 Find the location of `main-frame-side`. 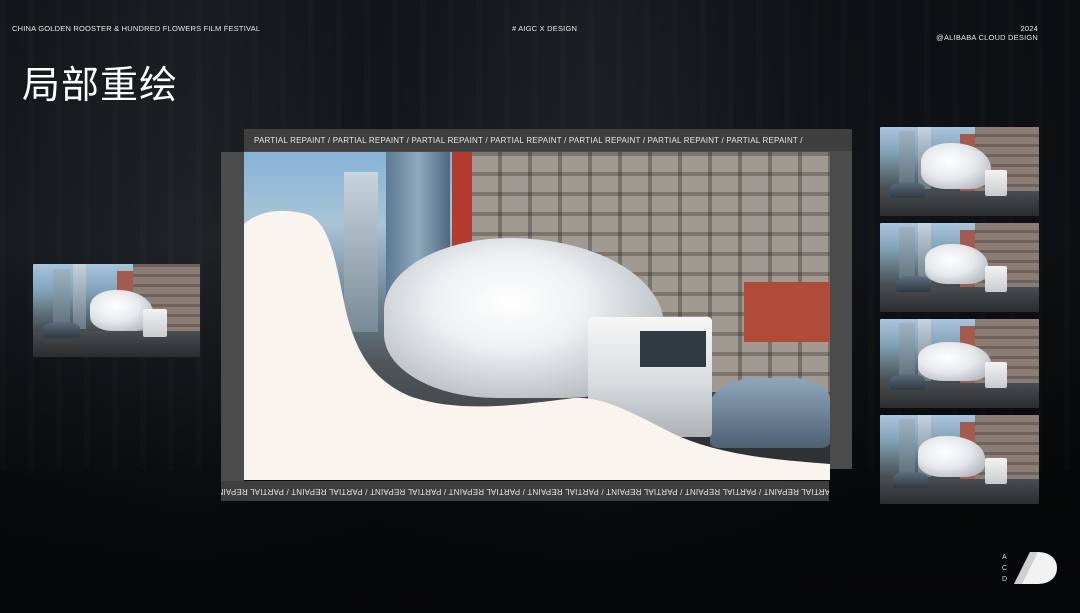

main-frame-side is located at coordinates (232, 316).